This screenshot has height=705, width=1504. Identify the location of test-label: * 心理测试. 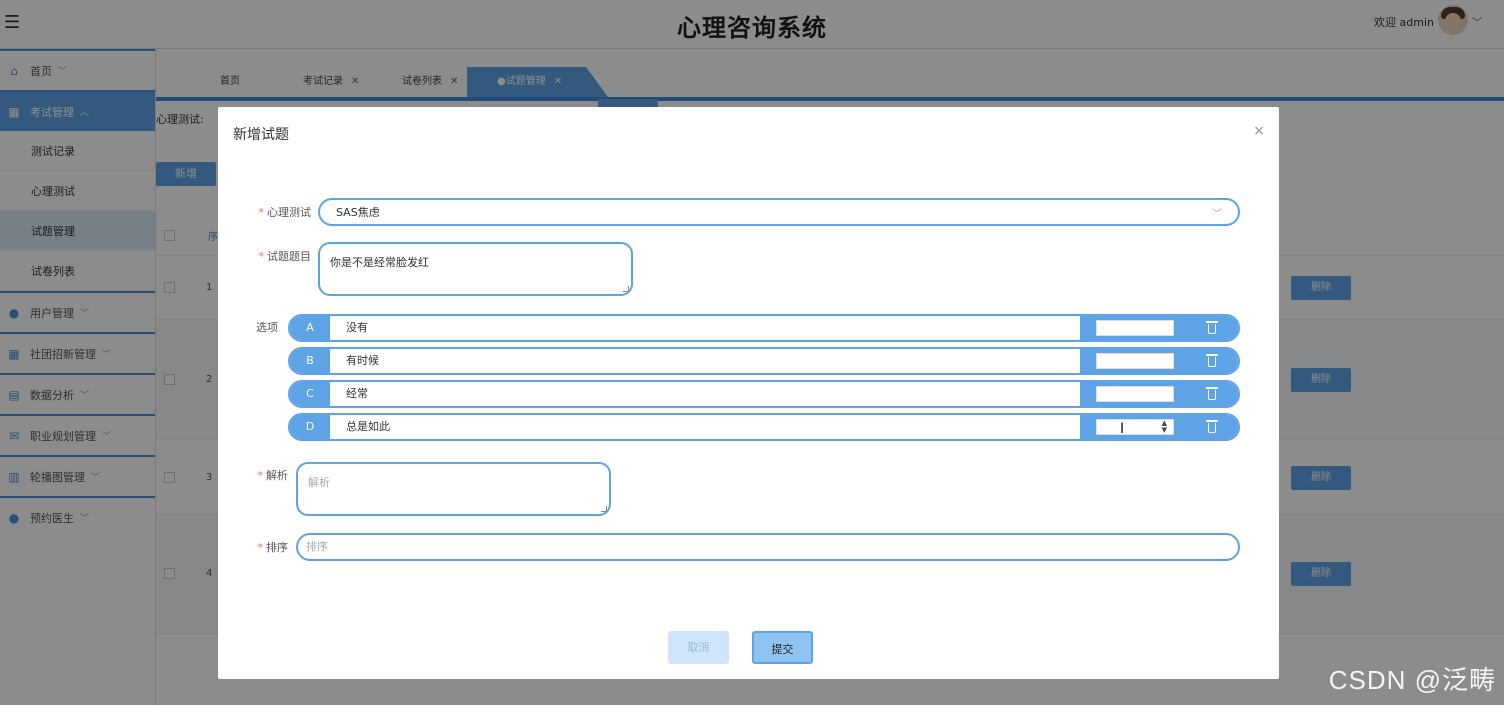
(284, 212).